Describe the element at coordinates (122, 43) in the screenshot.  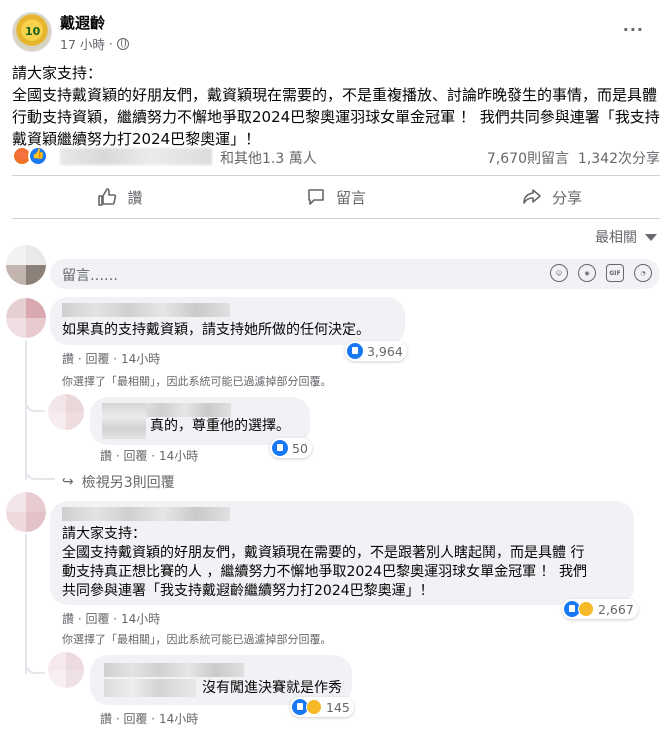
I see `globe-icon` at that location.